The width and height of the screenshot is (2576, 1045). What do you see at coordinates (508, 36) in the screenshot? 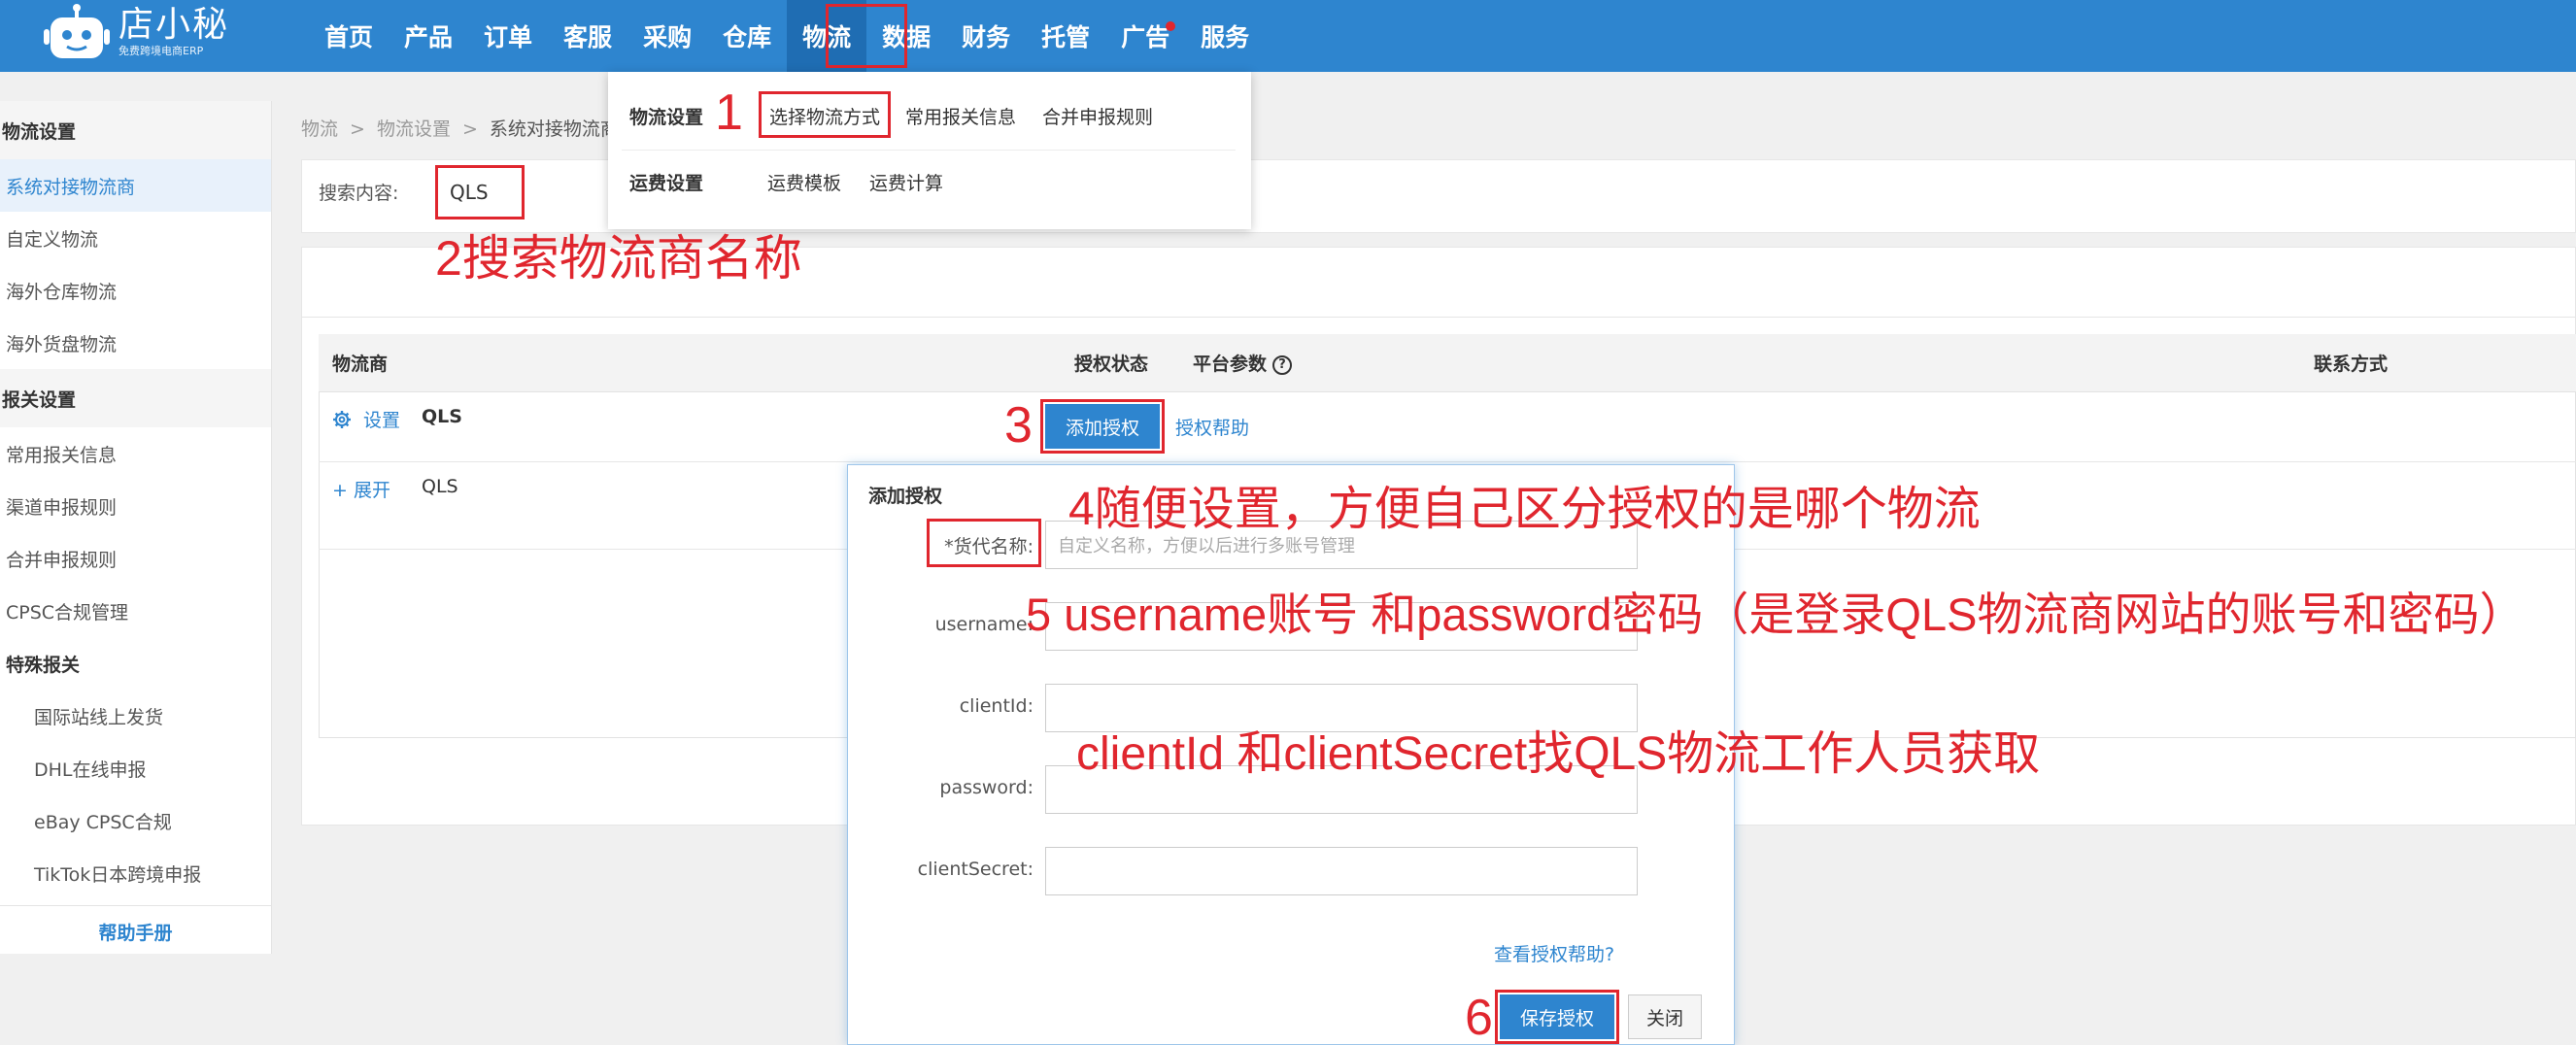
I see `nav-orders: 订单` at bounding box center [508, 36].